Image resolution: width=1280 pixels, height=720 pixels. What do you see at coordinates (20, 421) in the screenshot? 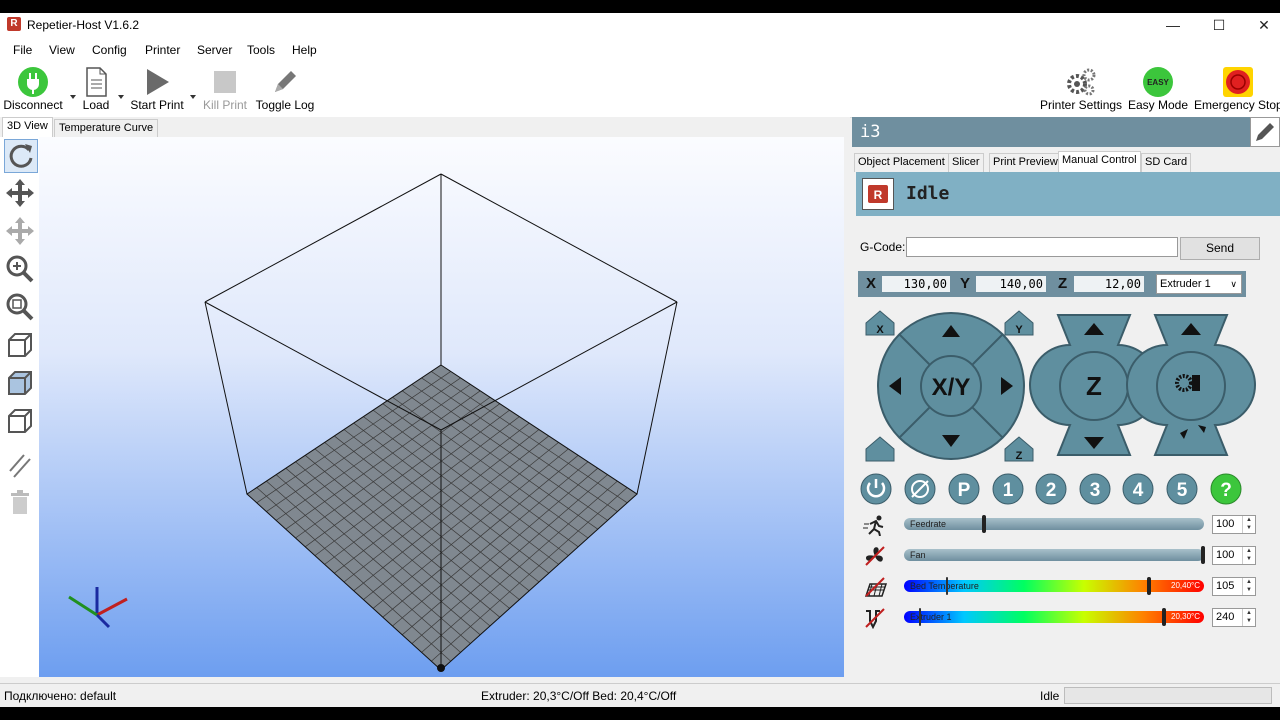
I see `top-view-icon` at bounding box center [20, 421].